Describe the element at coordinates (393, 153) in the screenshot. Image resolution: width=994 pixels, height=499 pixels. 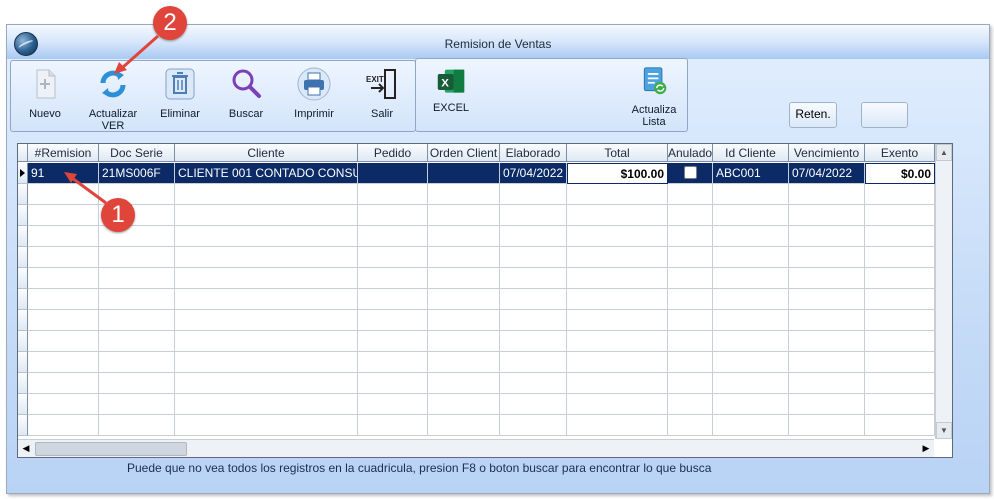
I see `col-header-pedido: Pedido` at that location.